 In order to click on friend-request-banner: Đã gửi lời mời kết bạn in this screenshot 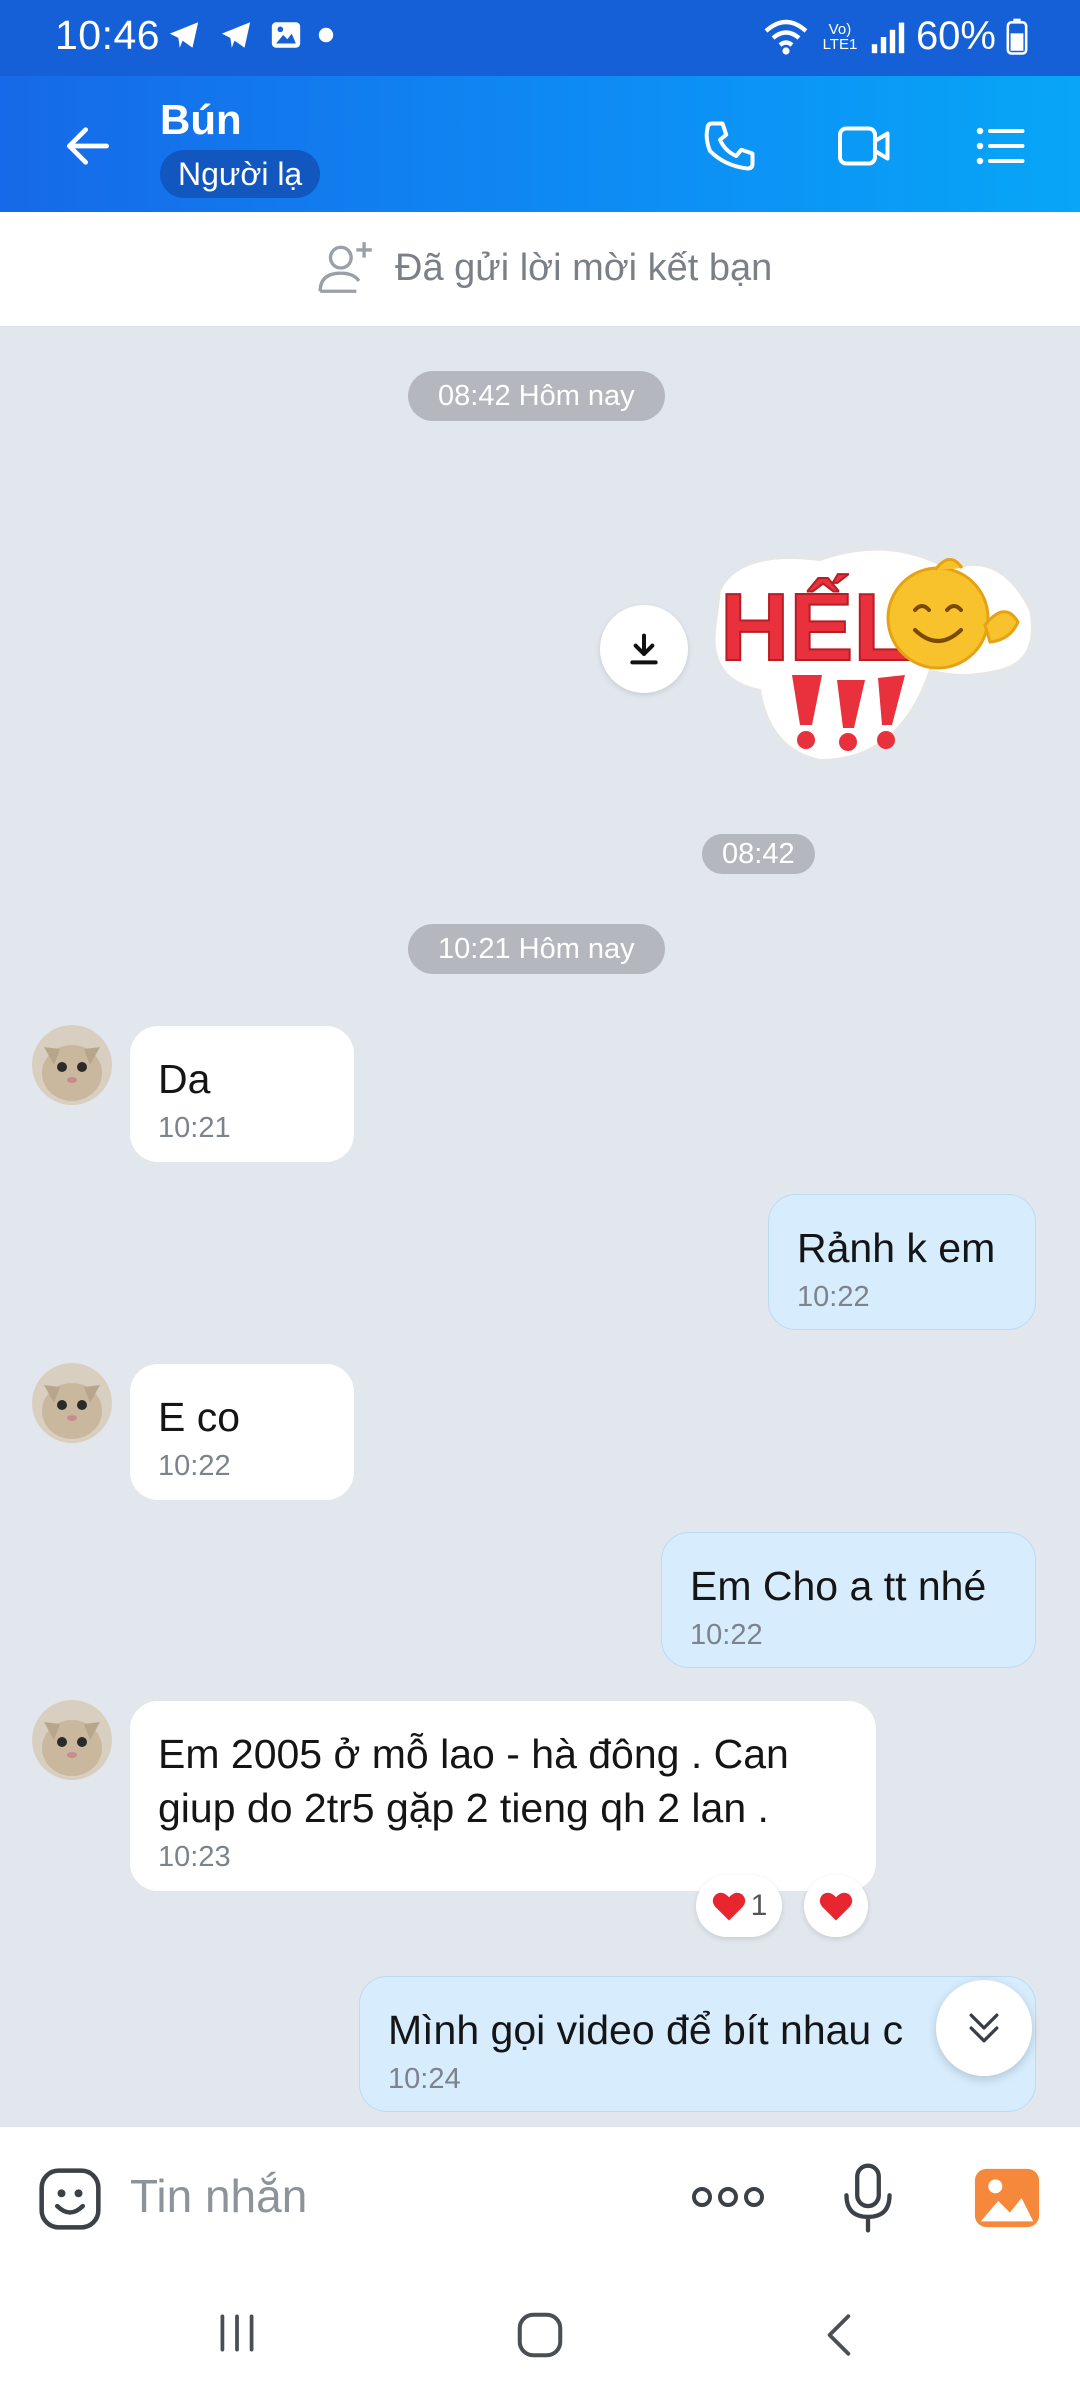, I will do `click(540, 269)`.